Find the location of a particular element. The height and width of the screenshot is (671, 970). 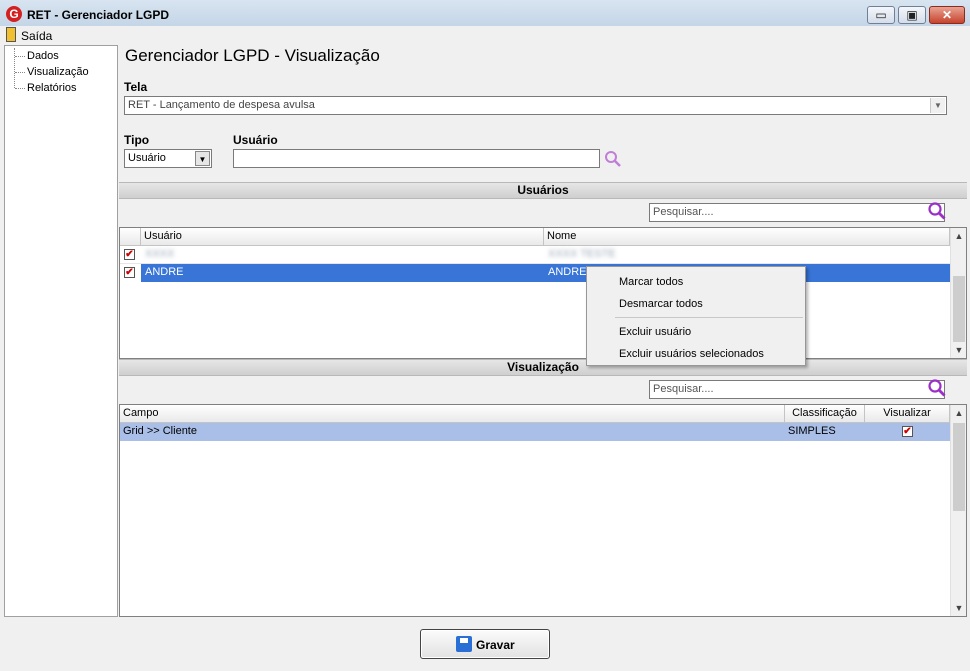

row-nome: XXXX TESTE is located at coordinates (582, 254).